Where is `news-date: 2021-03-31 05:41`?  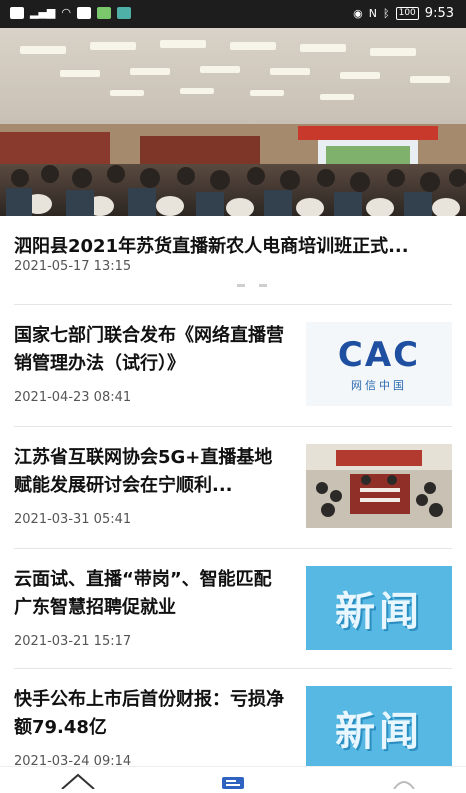
news-date: 2021-03-31 05:41 is located at coordinates (73, 519).